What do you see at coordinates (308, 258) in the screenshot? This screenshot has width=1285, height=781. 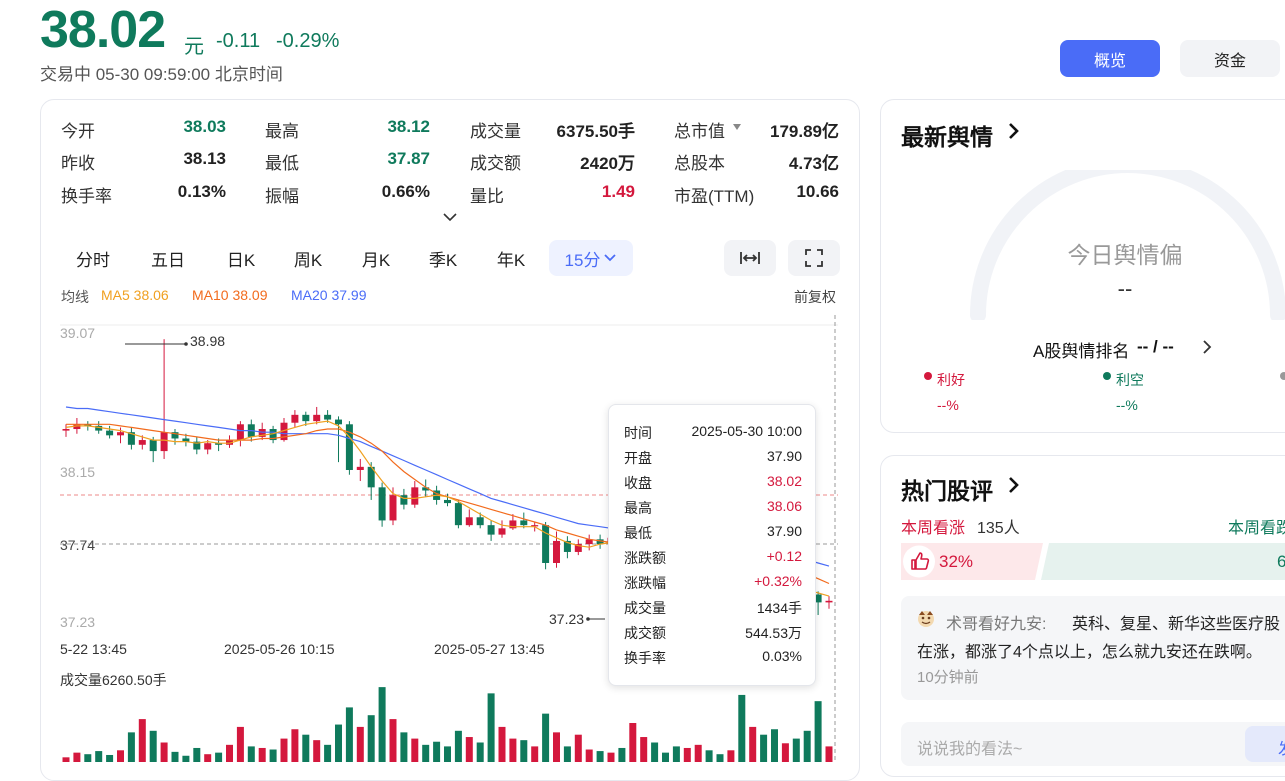 I see `tab-weekly-k: 周K` at bounding box center [308, 258].